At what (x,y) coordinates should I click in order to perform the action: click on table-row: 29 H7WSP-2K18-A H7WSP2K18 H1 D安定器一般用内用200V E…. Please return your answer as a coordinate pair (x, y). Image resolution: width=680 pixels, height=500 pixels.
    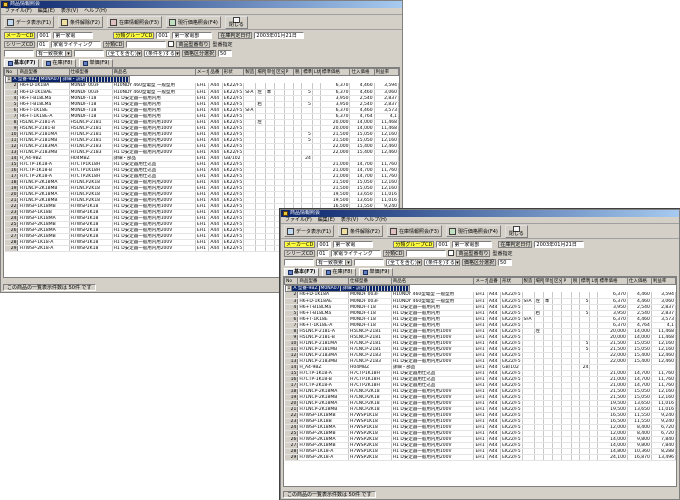
    Looking at the image, I should click on (480, 457).